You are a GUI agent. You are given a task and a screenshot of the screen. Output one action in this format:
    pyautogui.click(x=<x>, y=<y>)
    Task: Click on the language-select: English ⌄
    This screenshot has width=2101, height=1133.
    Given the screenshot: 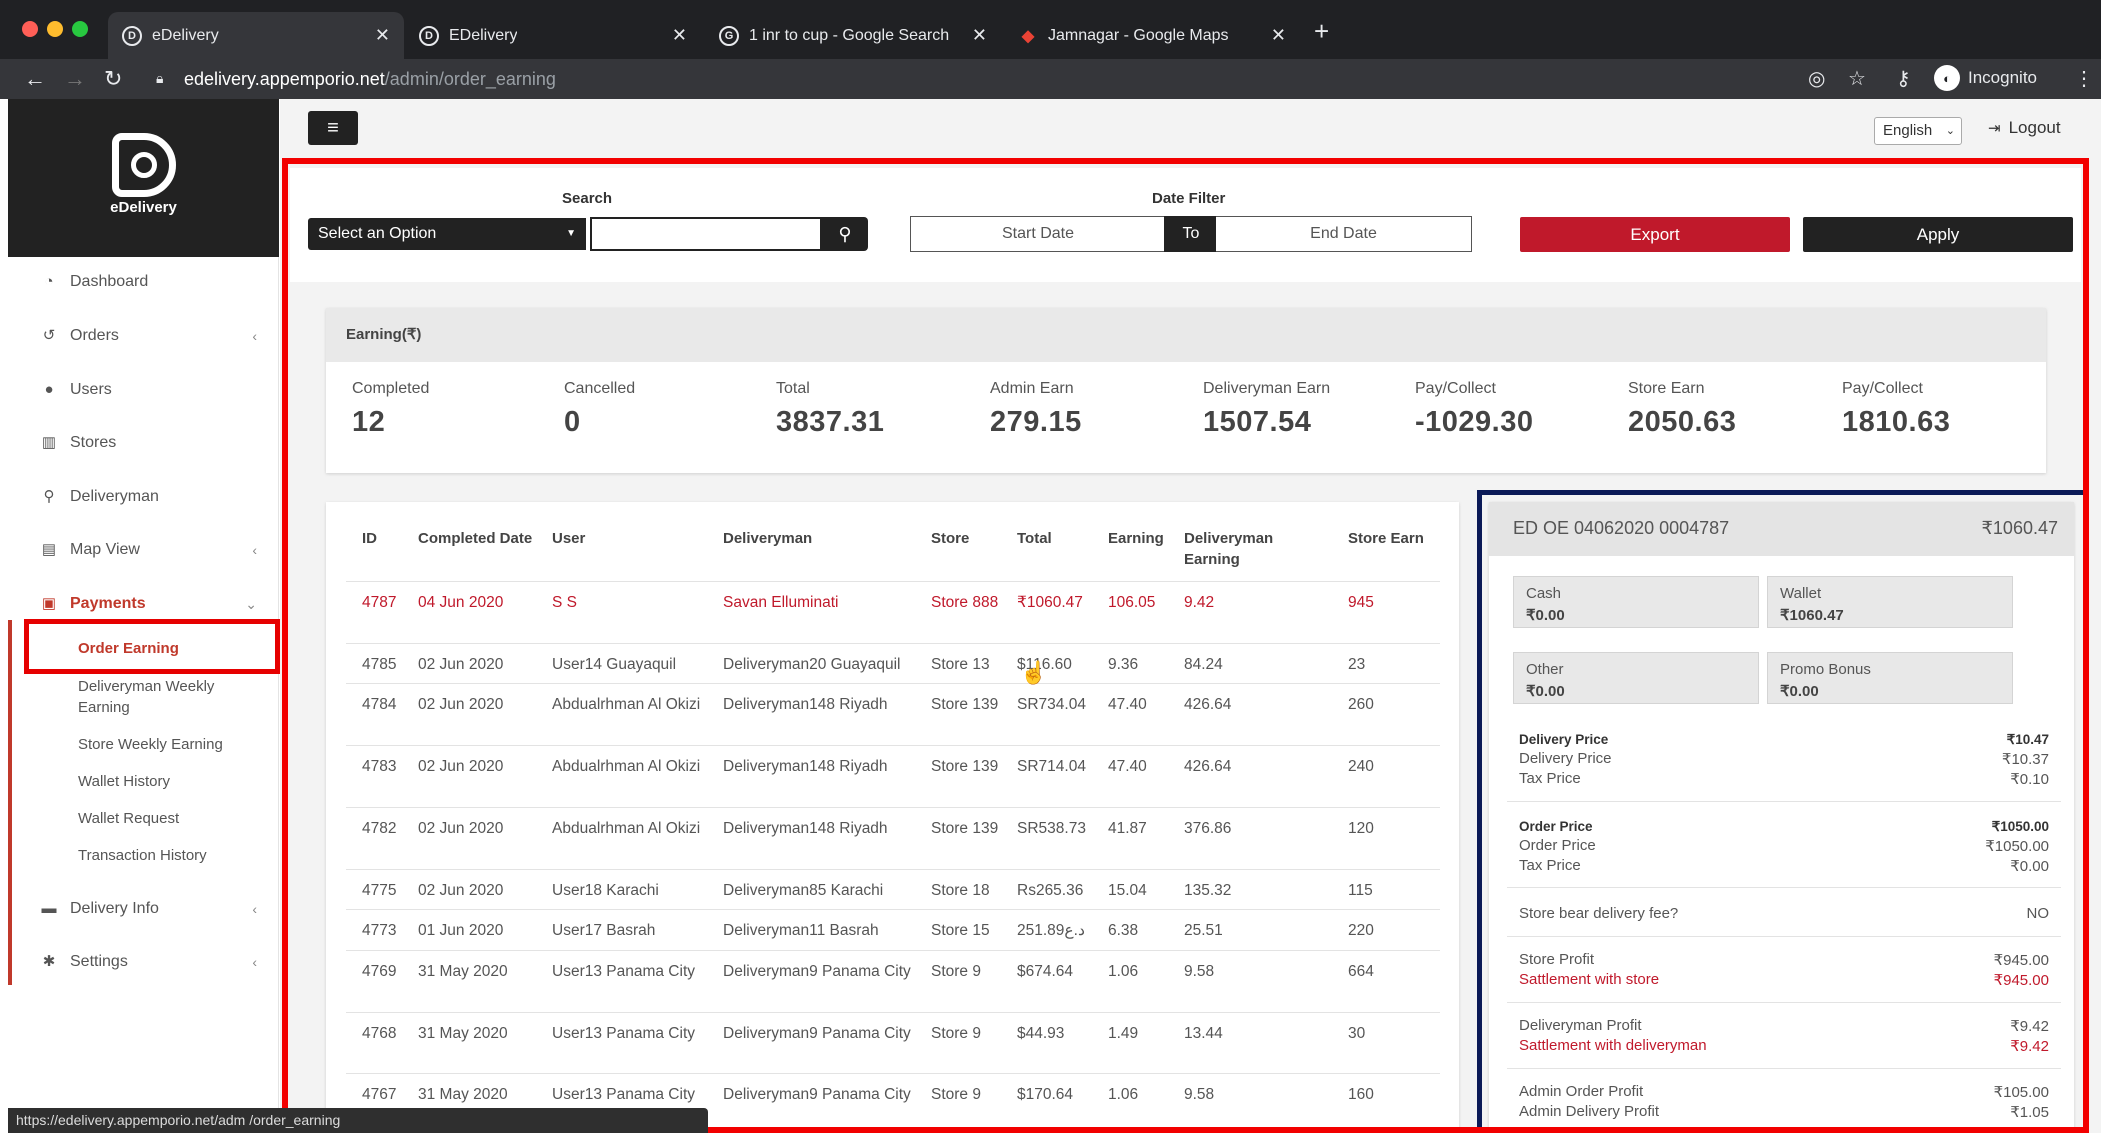 What is the action you would take?
    pyautogui.click(x=1918, y=131)
    